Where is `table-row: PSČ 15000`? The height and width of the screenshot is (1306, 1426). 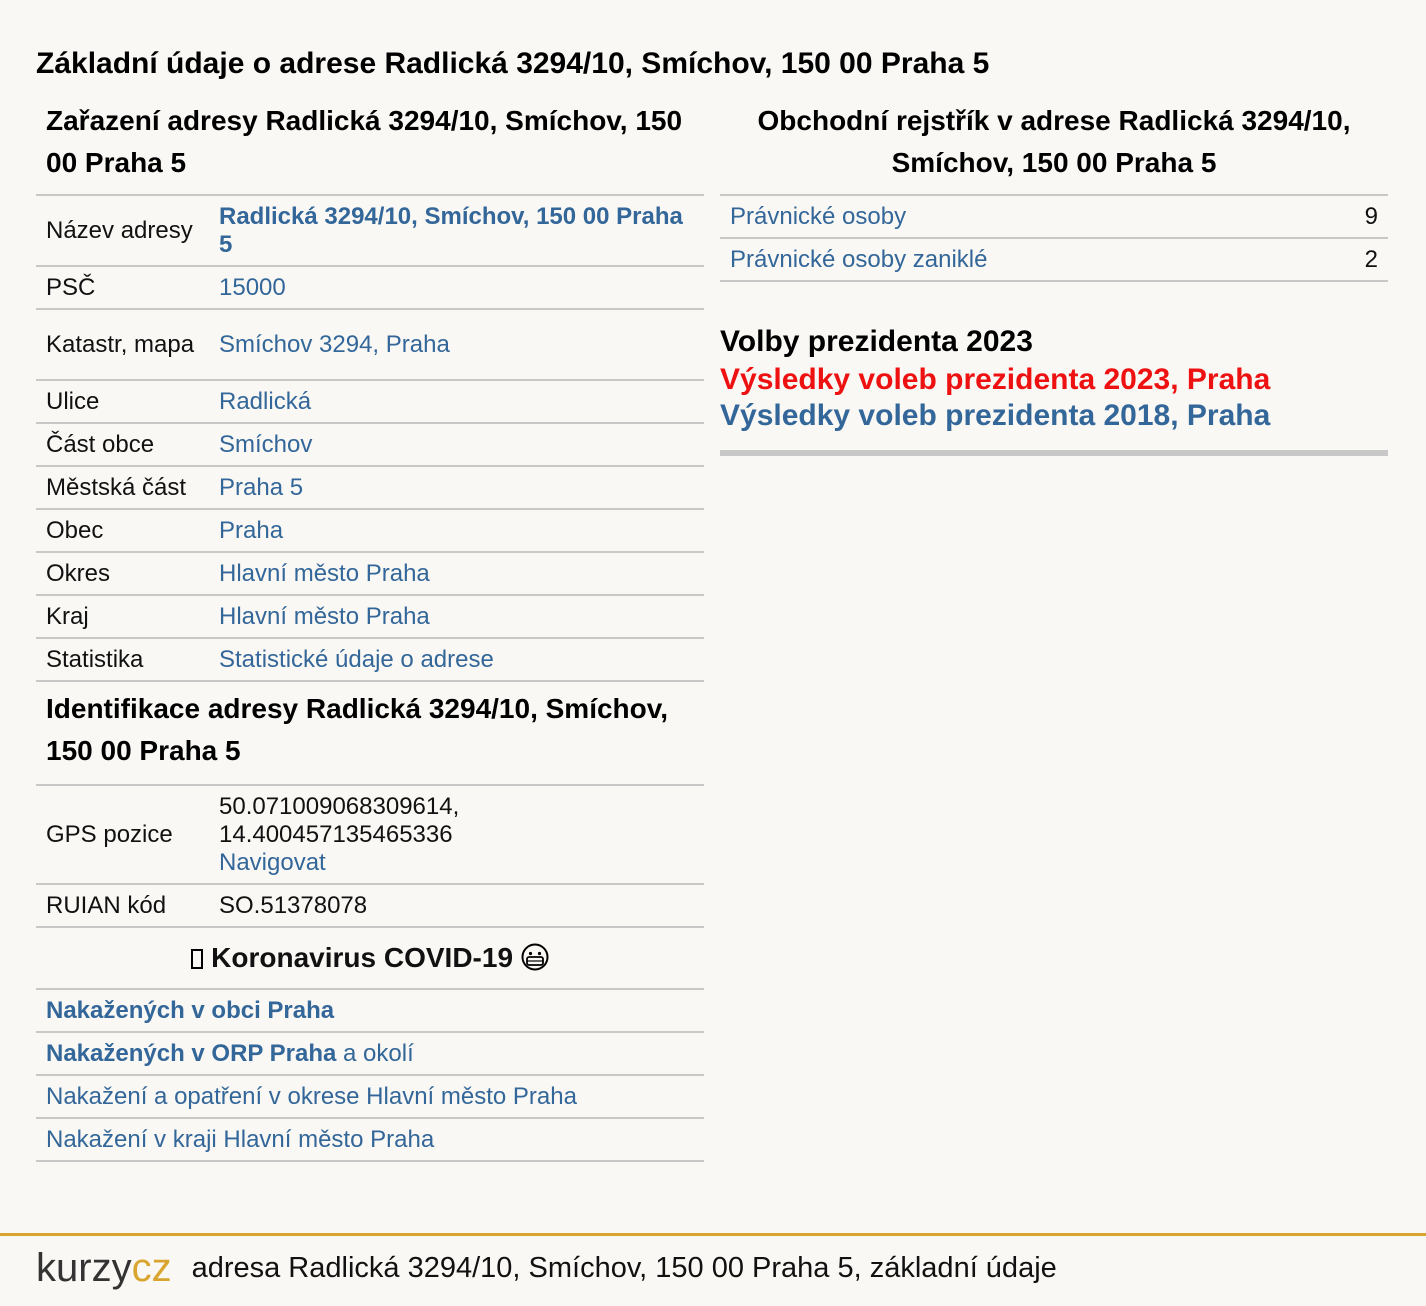
table-row: PSČ 15000 is located at coordinates (370, 288).